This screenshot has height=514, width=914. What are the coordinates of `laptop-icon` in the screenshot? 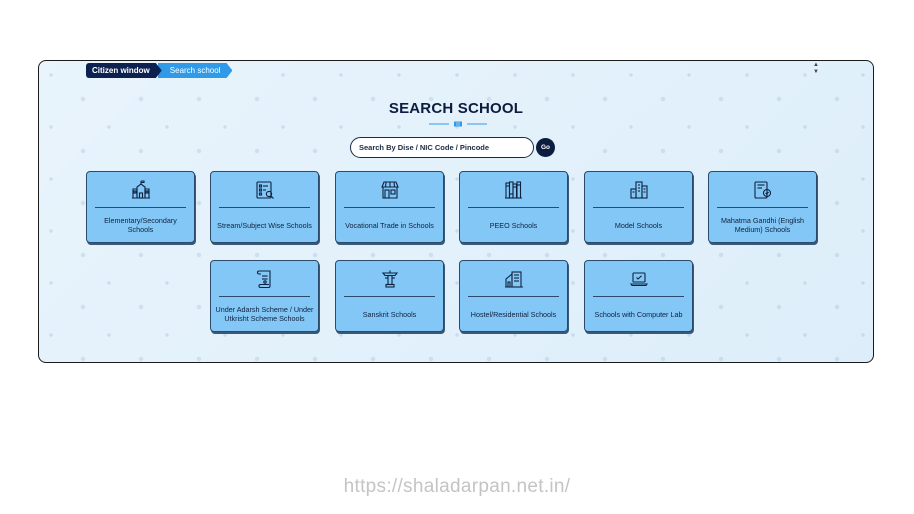 It's located at (638, 279).